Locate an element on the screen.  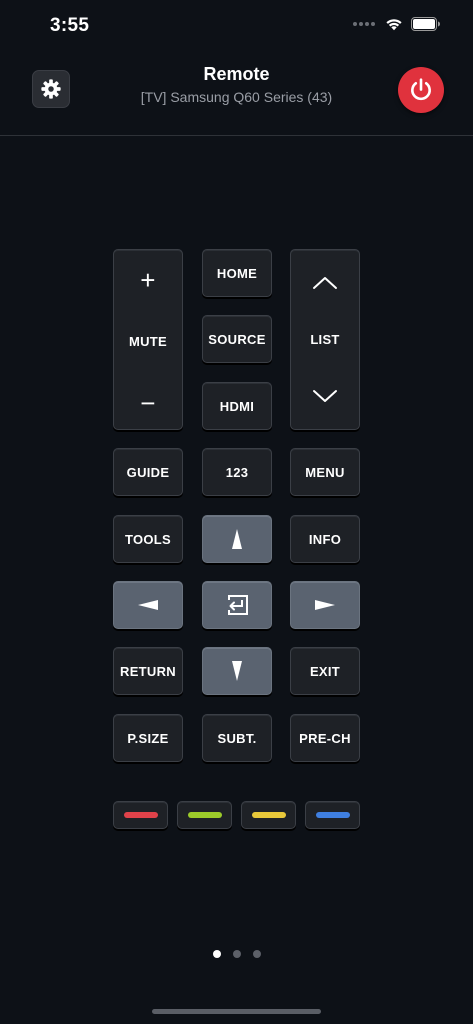
dpad-up-button is located at coordinates (237, 539).